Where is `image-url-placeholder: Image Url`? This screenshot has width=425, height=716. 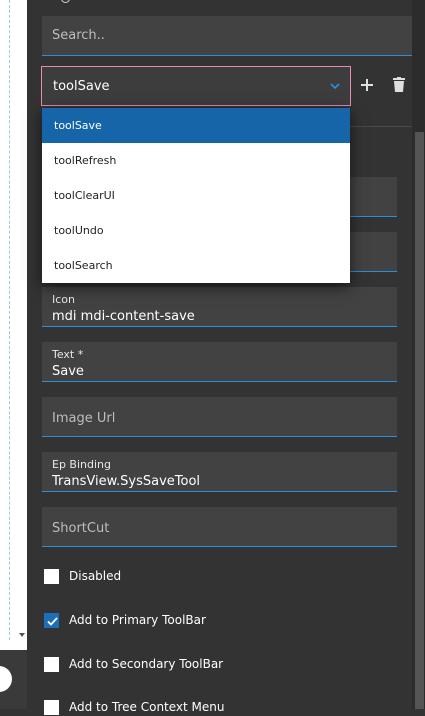 image-url-placeholder: Image Url is located at coordinates (84, 418).